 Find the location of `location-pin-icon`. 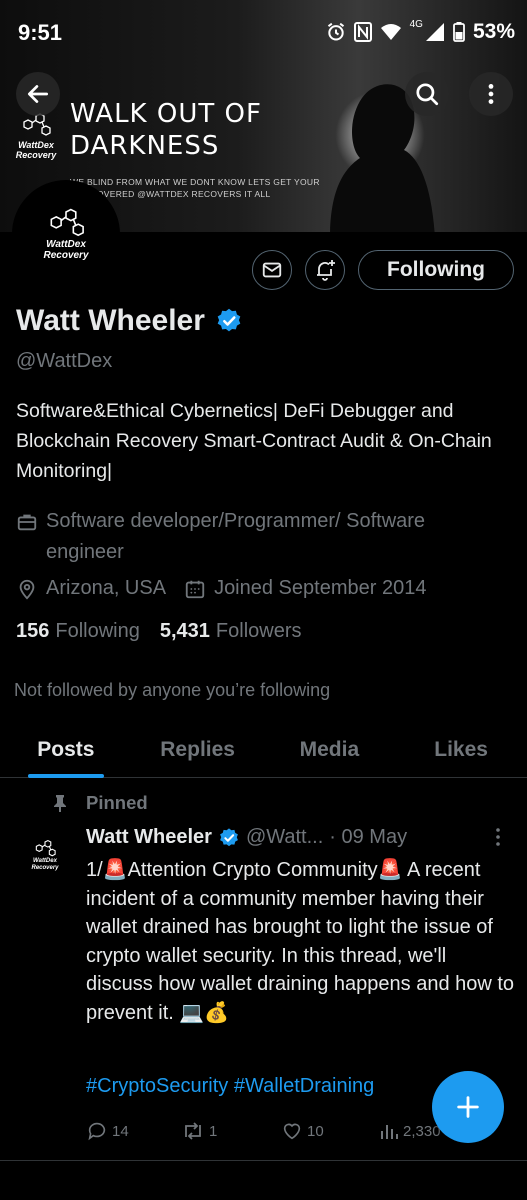

location-pin-icon is located at coordinates (27, 589).